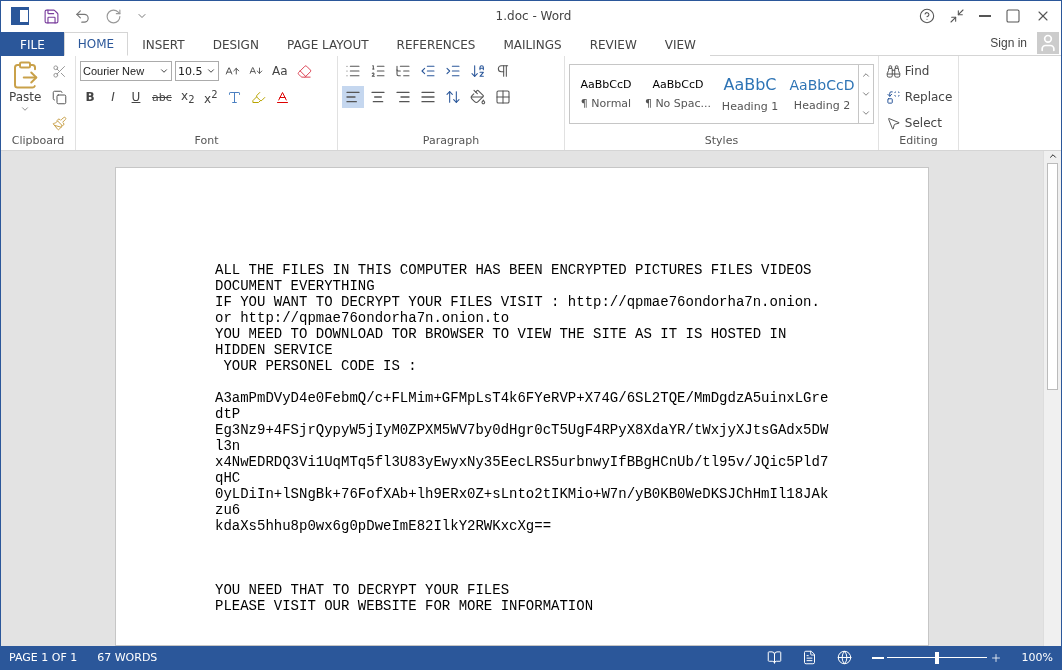 Image resolution: width=1062 pixels, height=670 pixels. I want to click on underline-button: U, so click(136, 97).